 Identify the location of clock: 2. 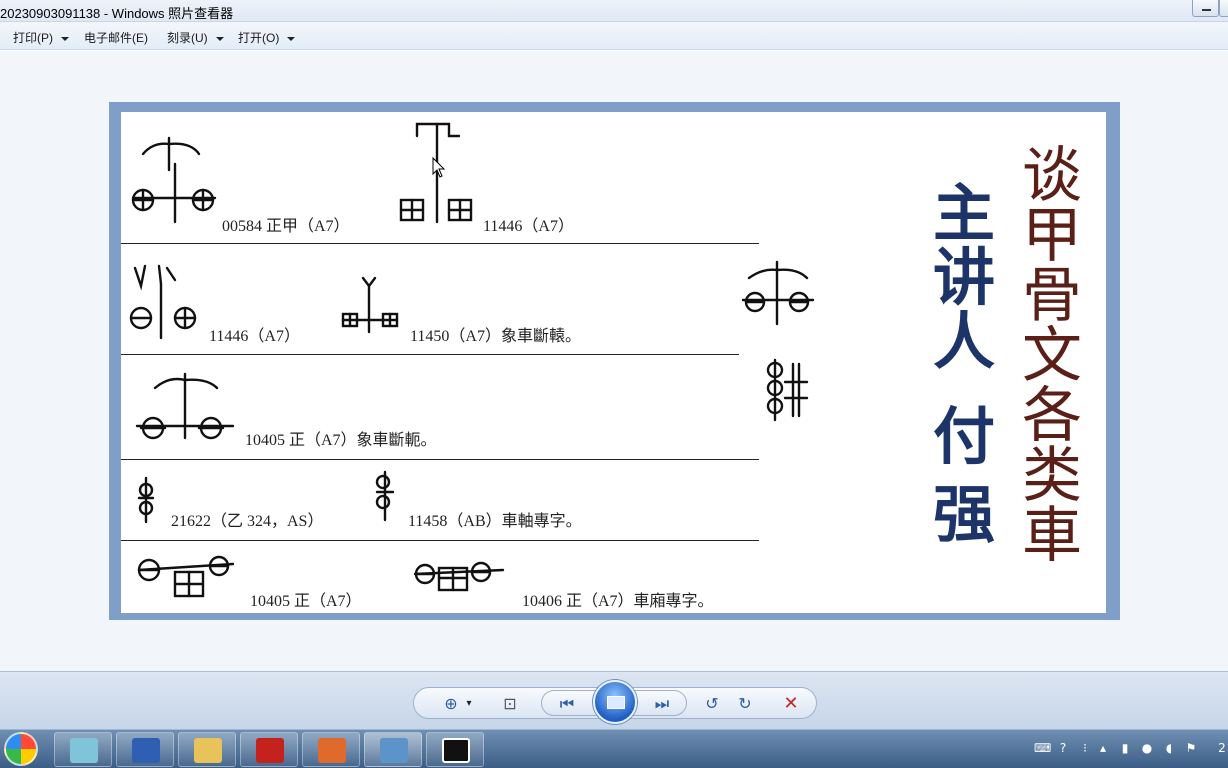
(1222, 748).